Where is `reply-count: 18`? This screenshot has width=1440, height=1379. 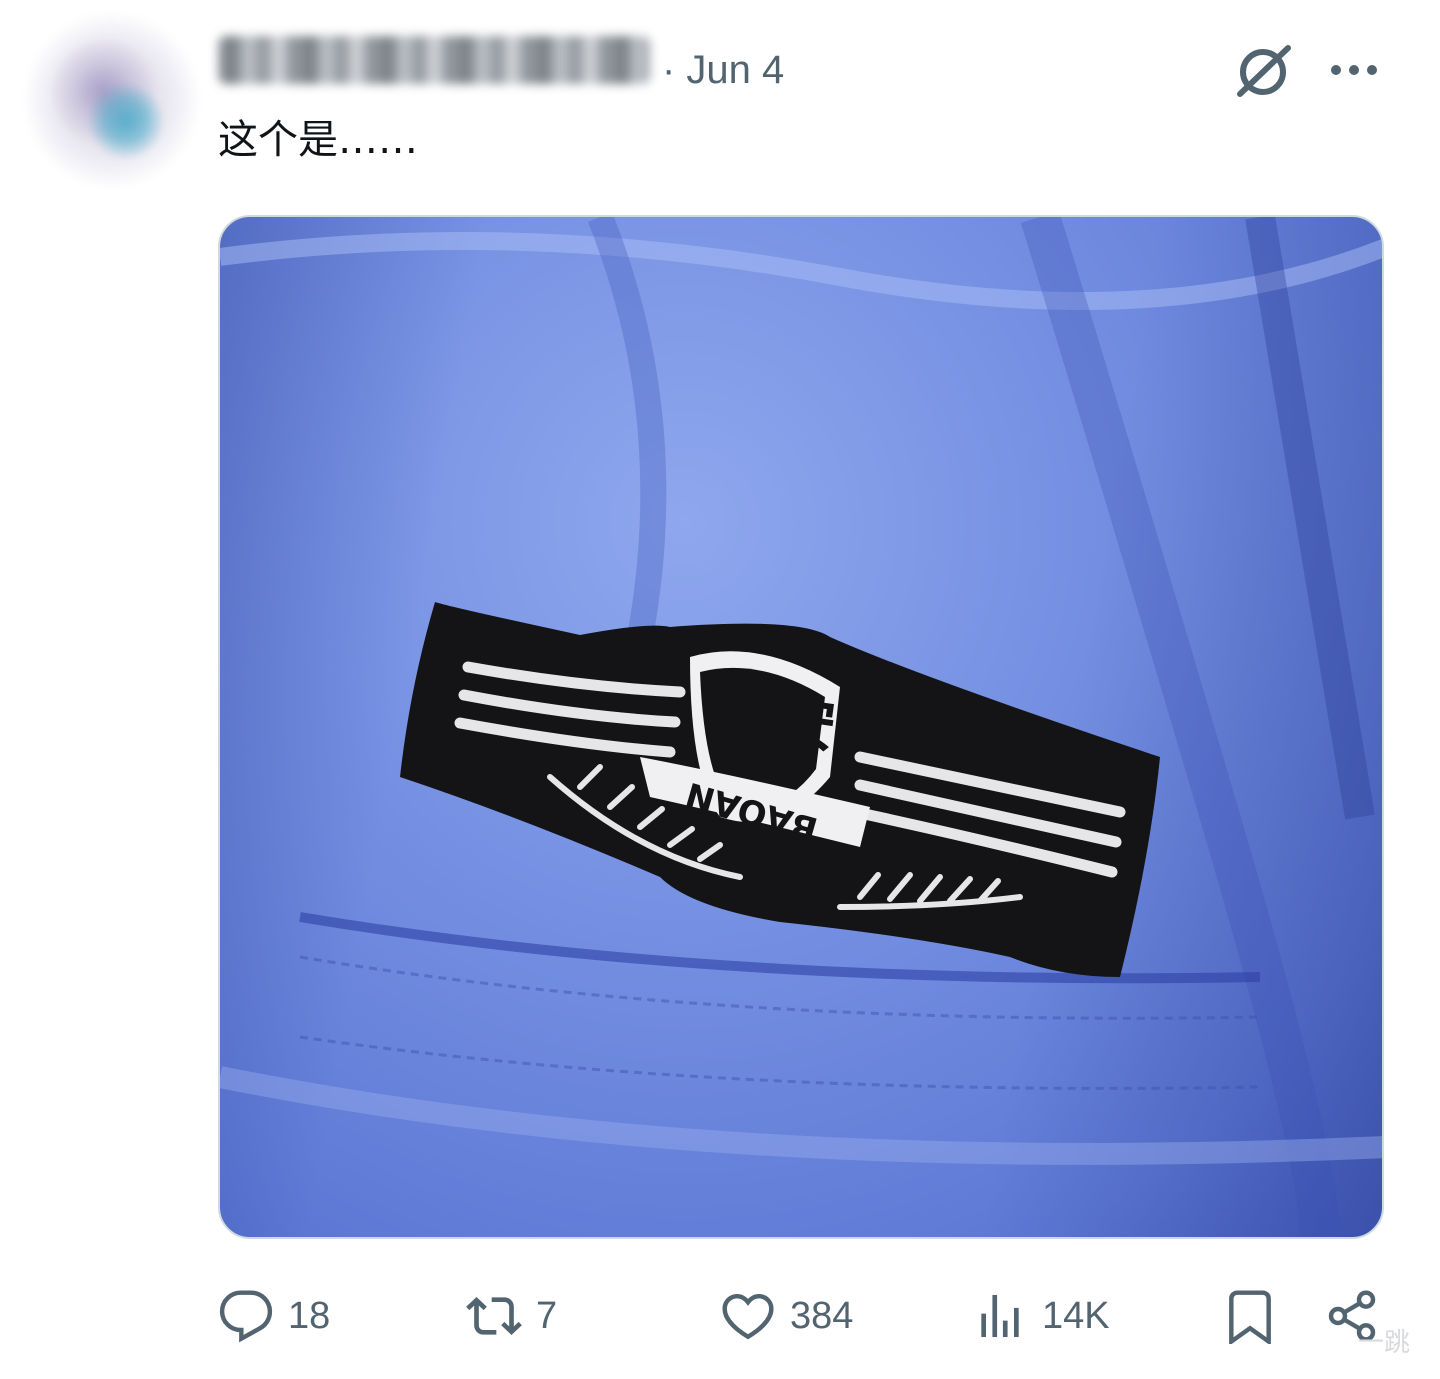
reply-count: 18 is located at coordinates (309, 1315).